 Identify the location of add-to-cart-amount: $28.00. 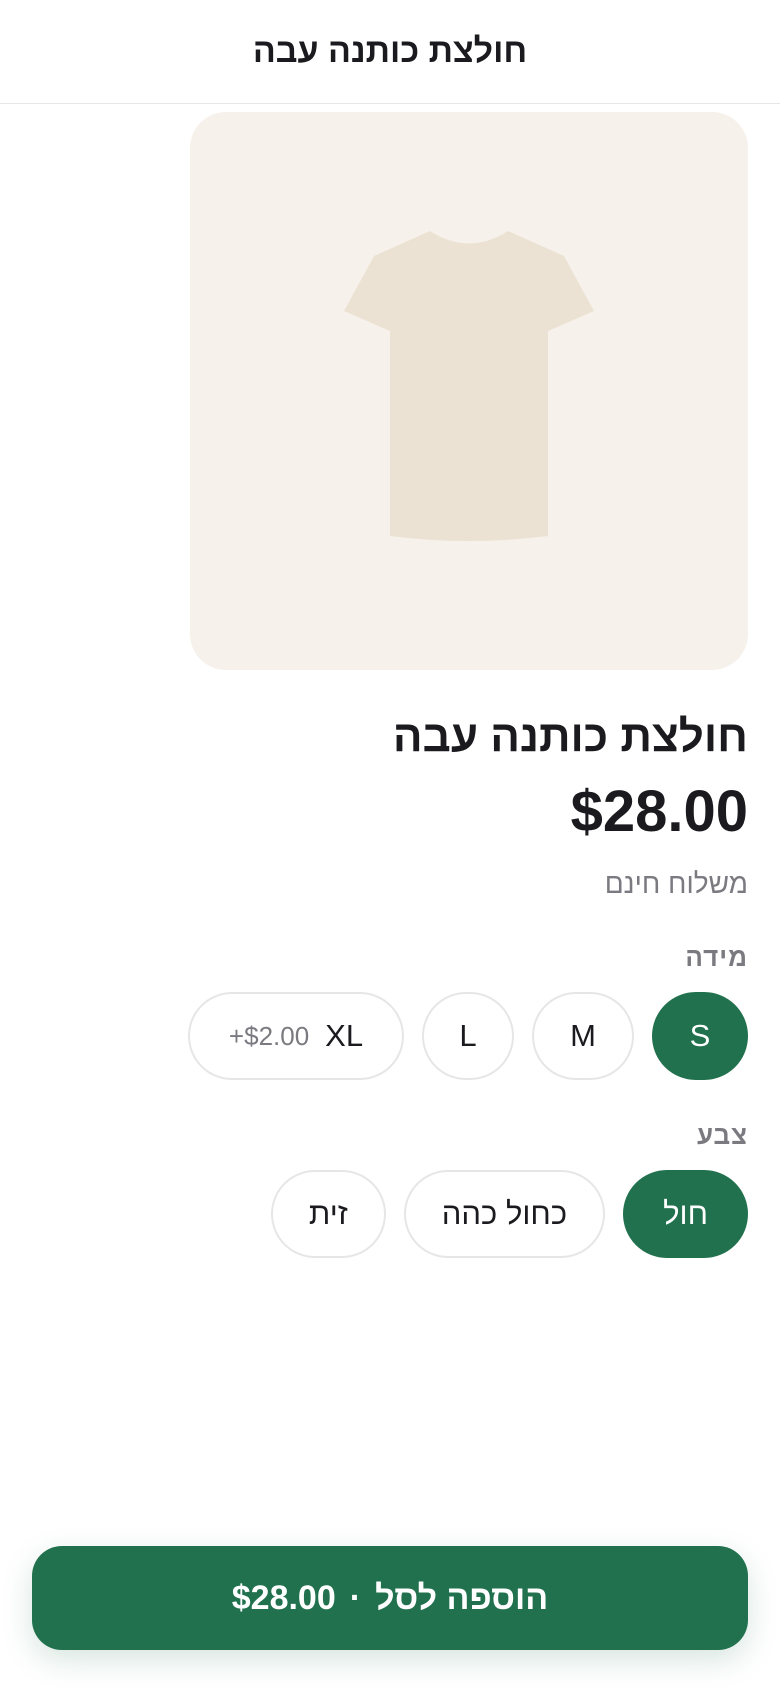
(283, 1597).